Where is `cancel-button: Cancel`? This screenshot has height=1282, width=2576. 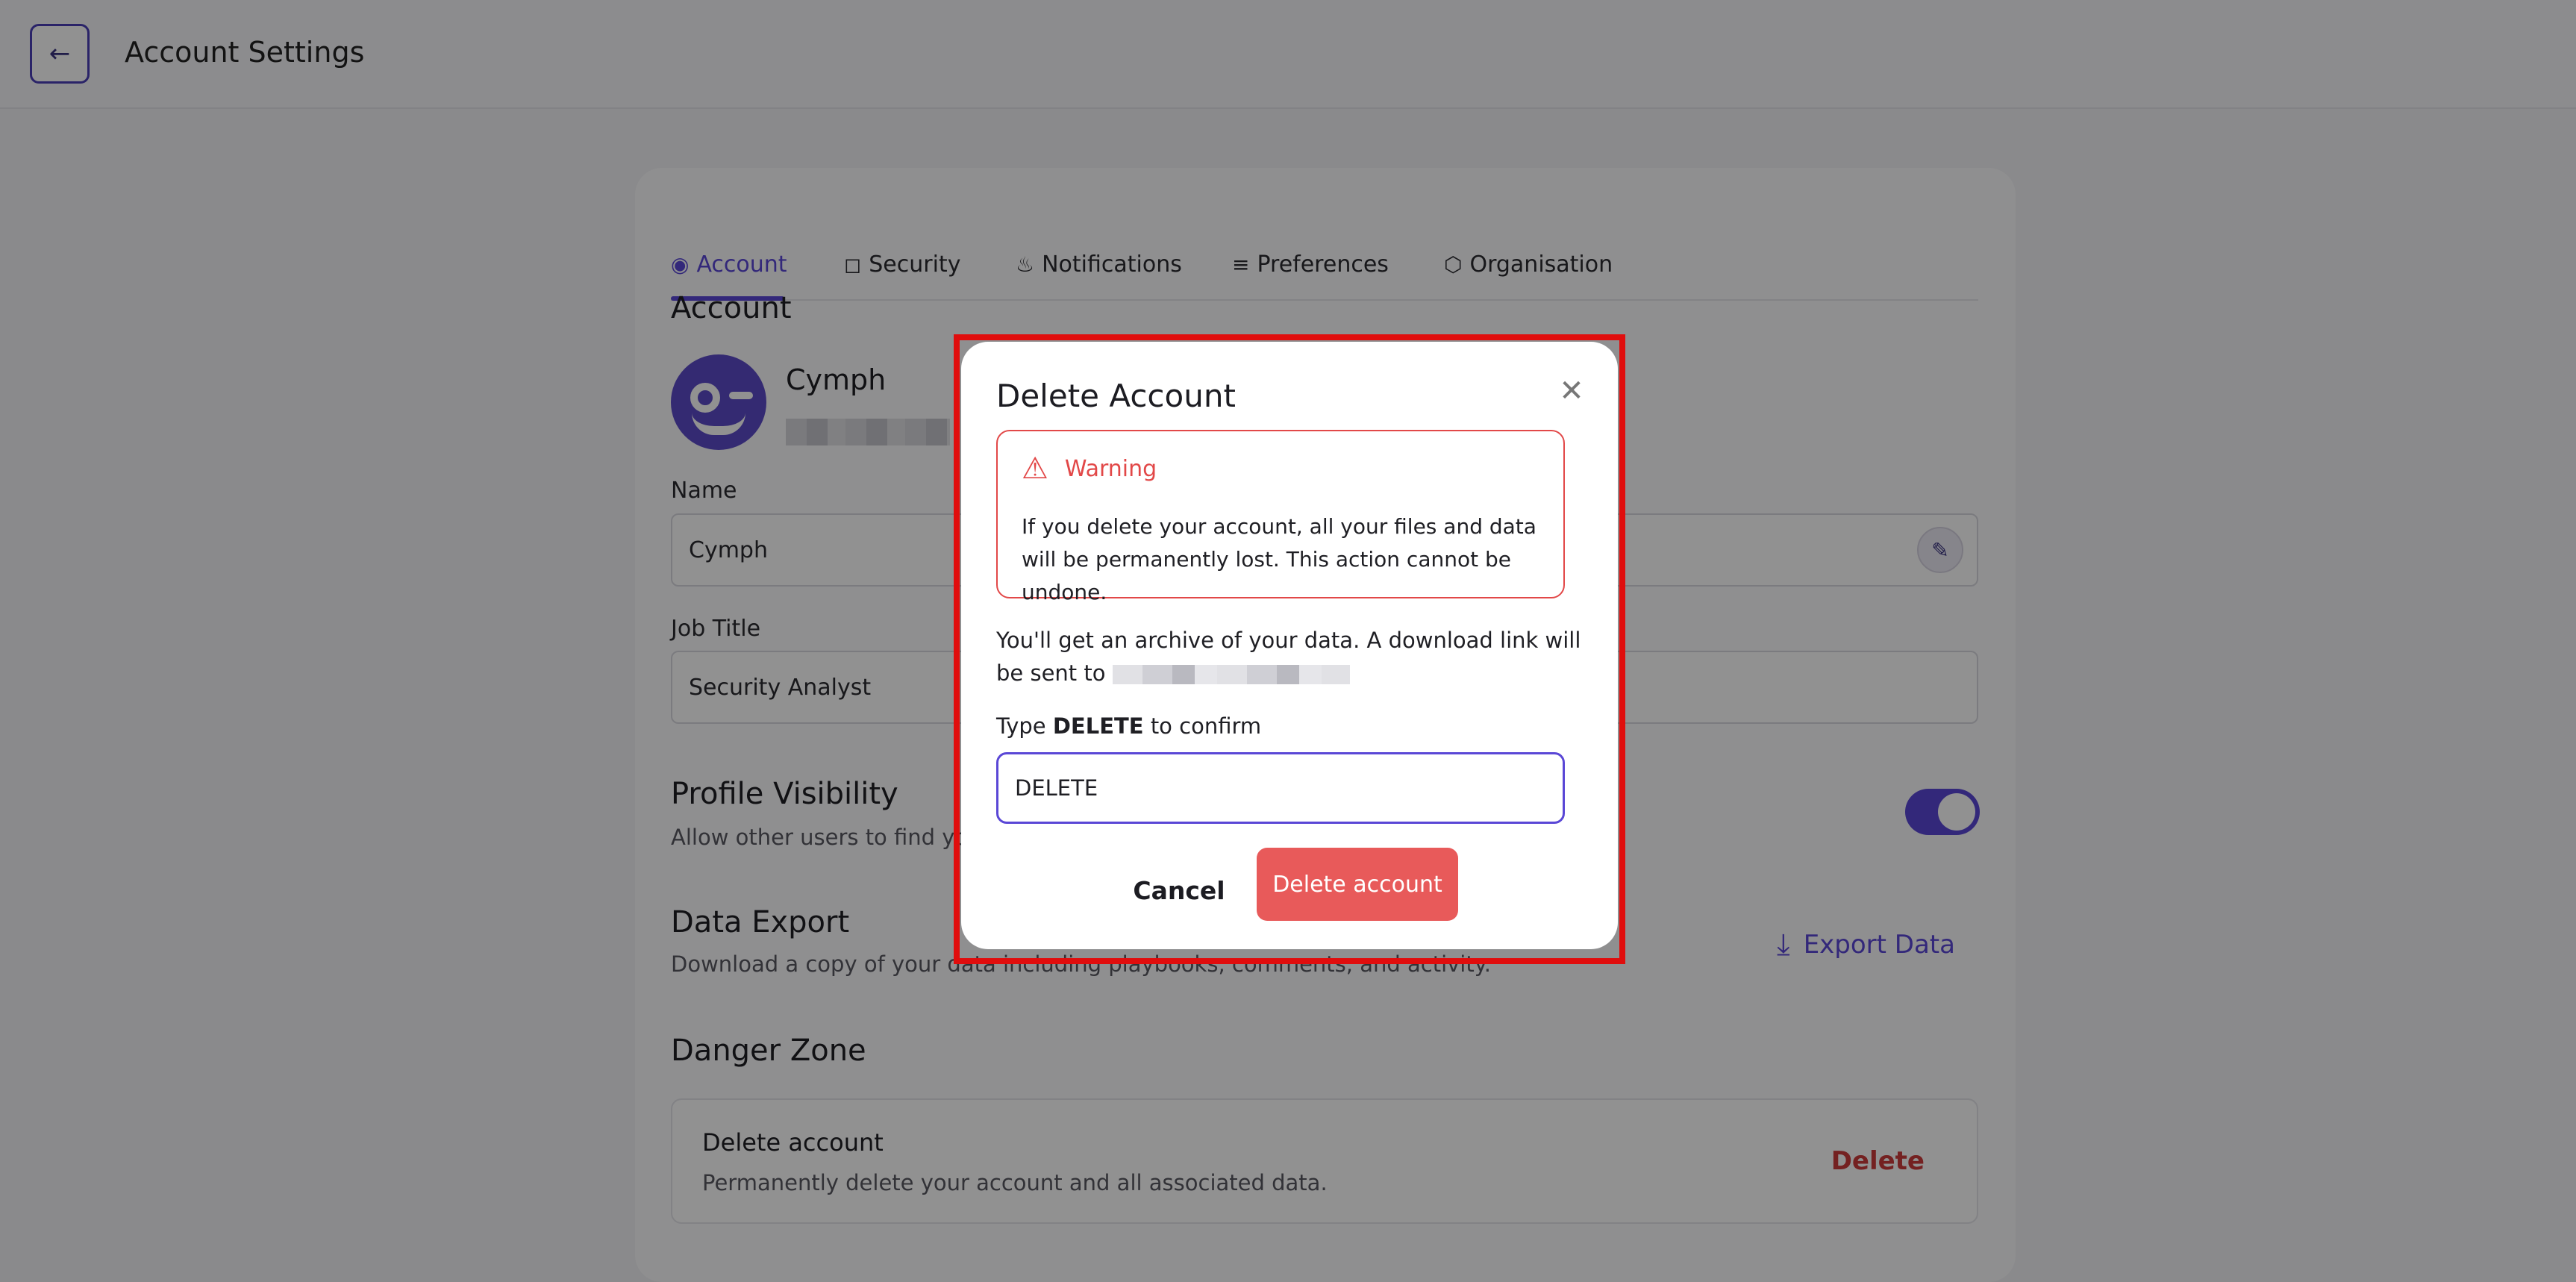 cancel-button: Cancel is located at coordinates (1179, 890).